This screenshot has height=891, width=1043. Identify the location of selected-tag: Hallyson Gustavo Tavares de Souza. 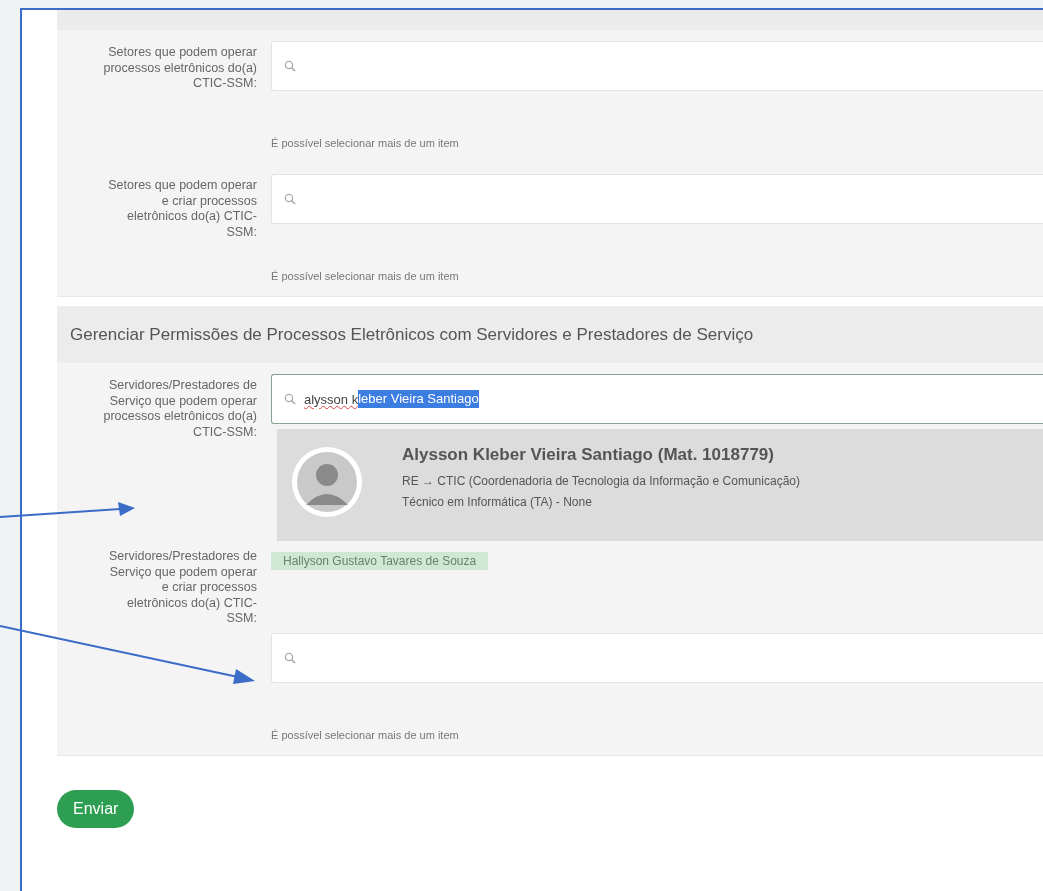
(380, 561).